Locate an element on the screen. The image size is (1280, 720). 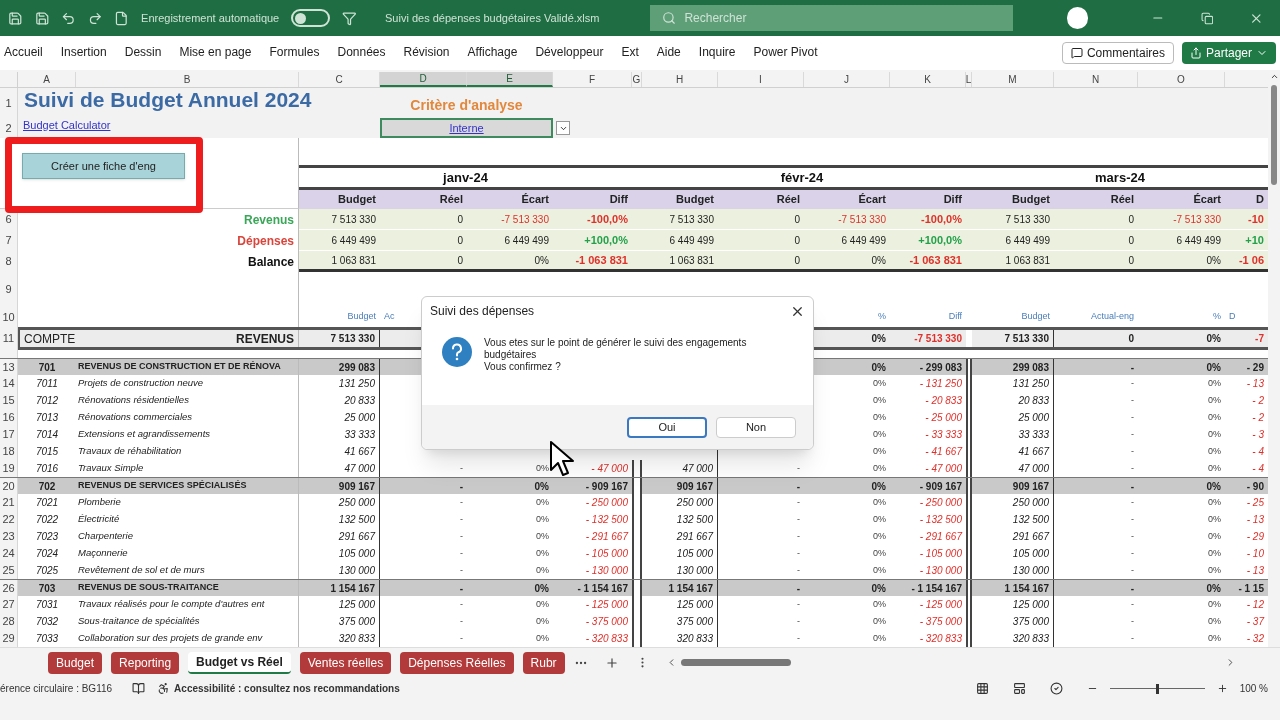
account-label: Travaux Simple is located at coordinates (111, 468).